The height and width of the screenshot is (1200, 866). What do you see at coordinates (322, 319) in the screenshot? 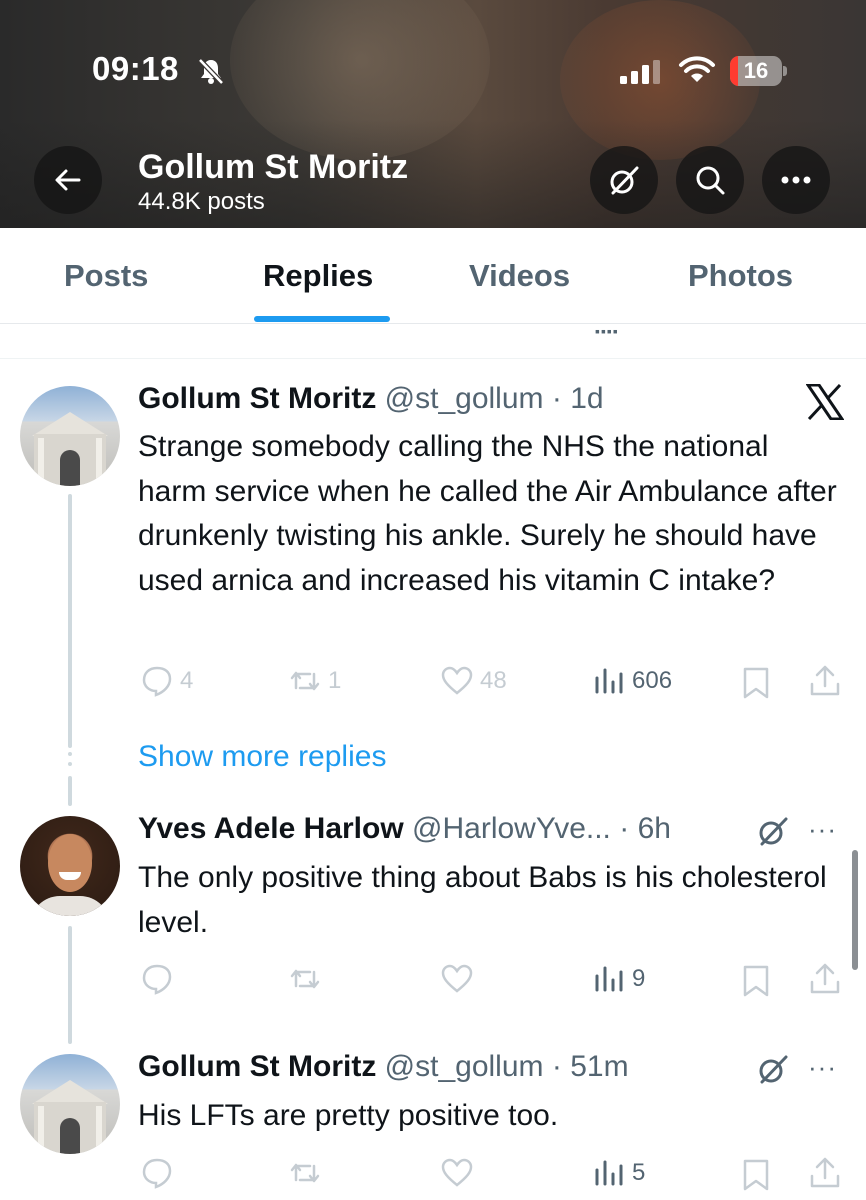
I see `active-tab-indicator` at bounding box center [322, 319].